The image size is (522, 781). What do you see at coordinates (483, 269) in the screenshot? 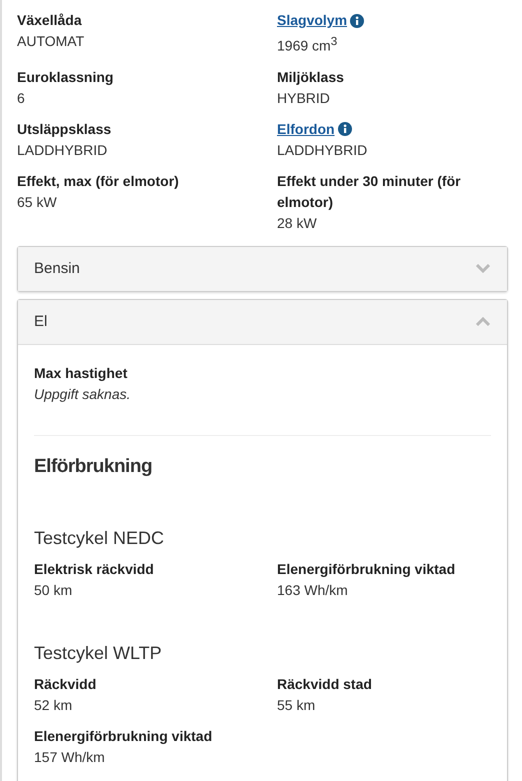
I see `chevron-down-icon` at bounding box center [483, 269].